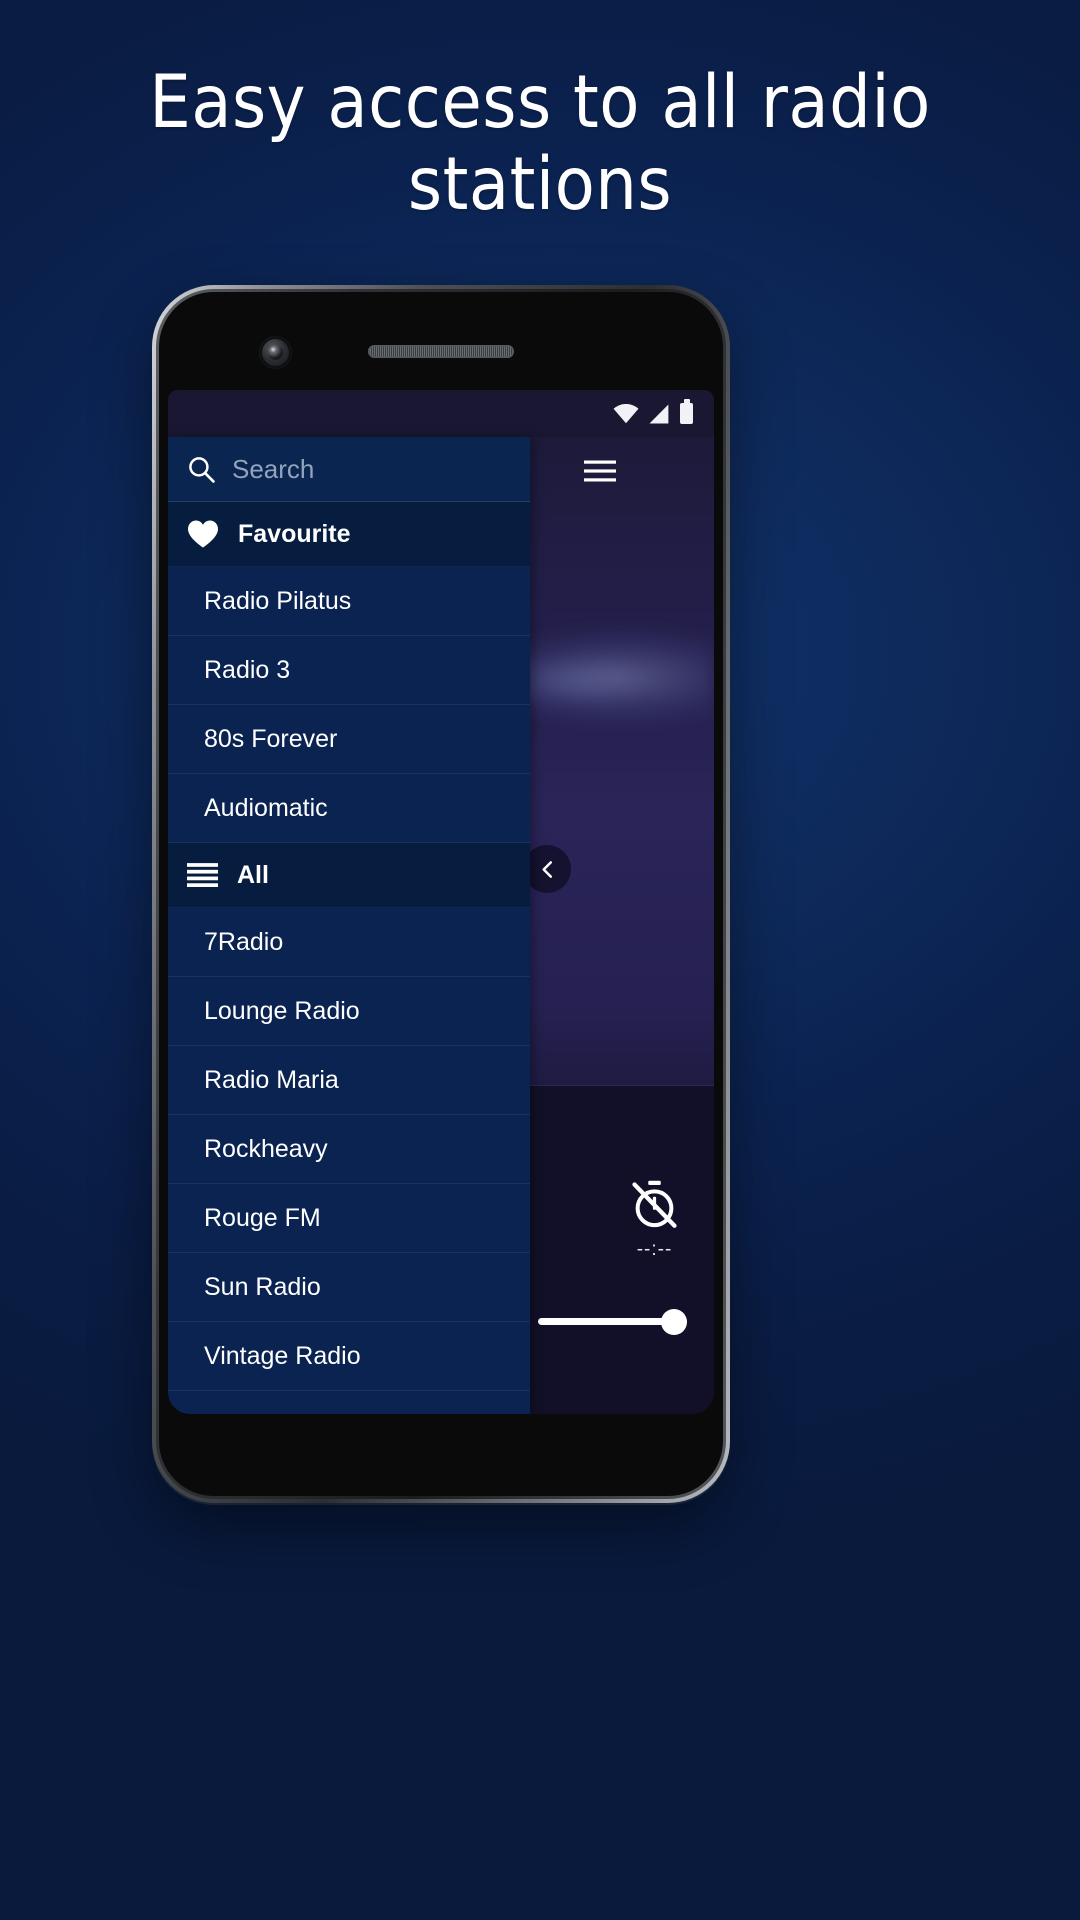  What do you see at coordinates (349, 1080) in the screenshot?
I see `list-item: Radio Maria` at bounding box center [349, 1080].